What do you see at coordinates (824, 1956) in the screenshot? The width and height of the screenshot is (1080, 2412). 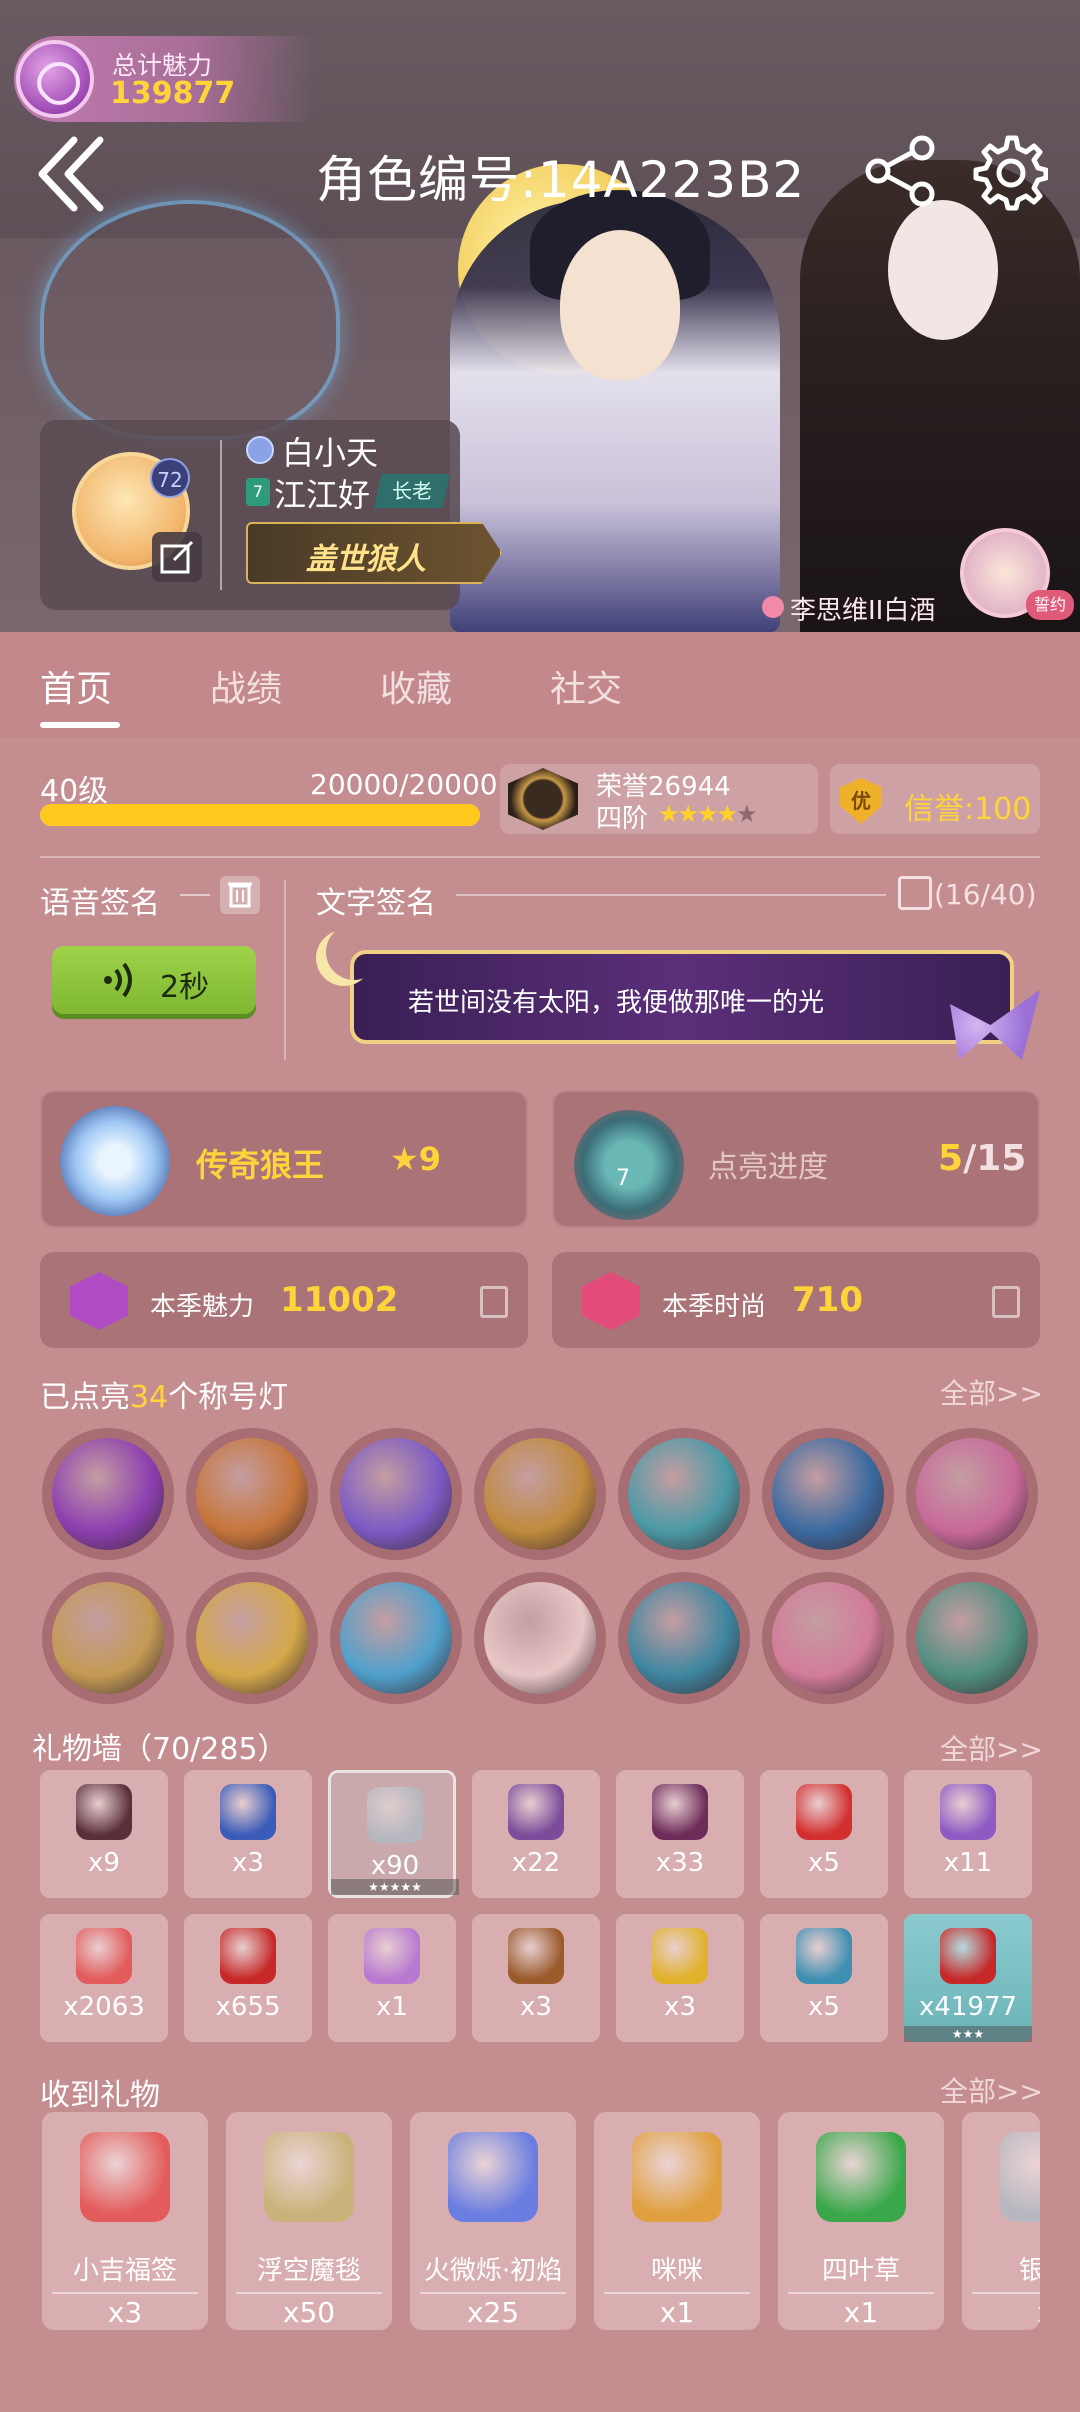 I see `amulet-icon` at bounding box center [824, 1956].